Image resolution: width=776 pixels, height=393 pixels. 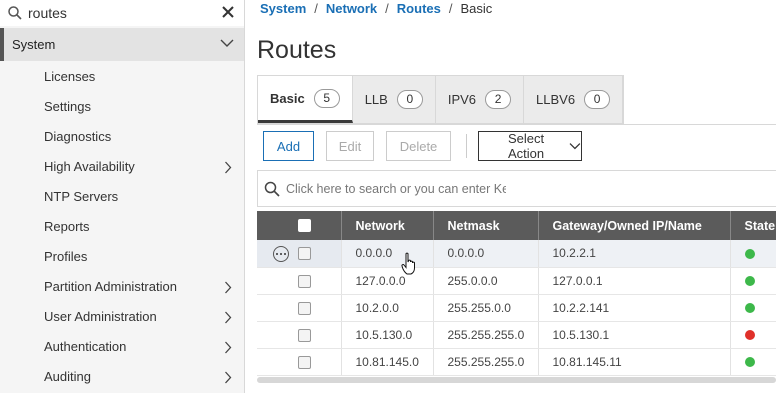 I want to click on edit-button: Edit, so click(x=350, y=146).